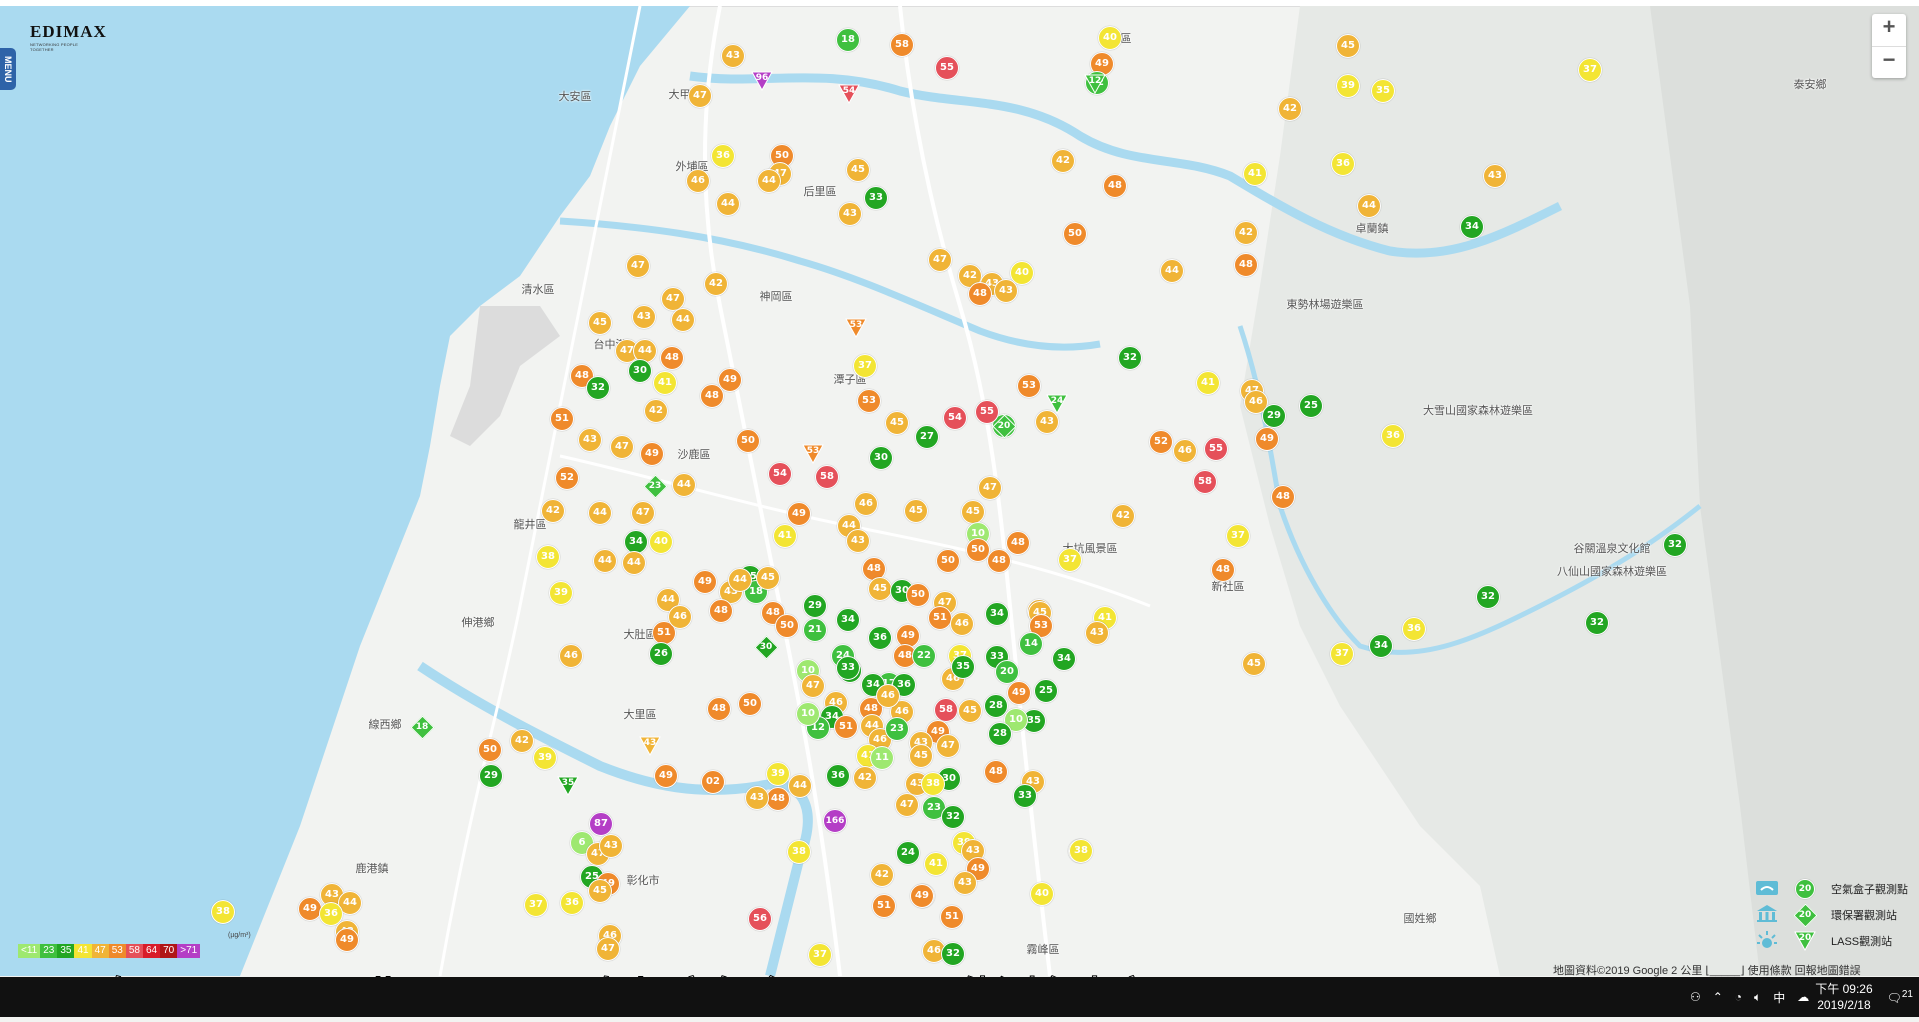 The width and height of the screenshot is (1919, 1022). I want to click on airbox-marker: 53, so click(1029, 386).